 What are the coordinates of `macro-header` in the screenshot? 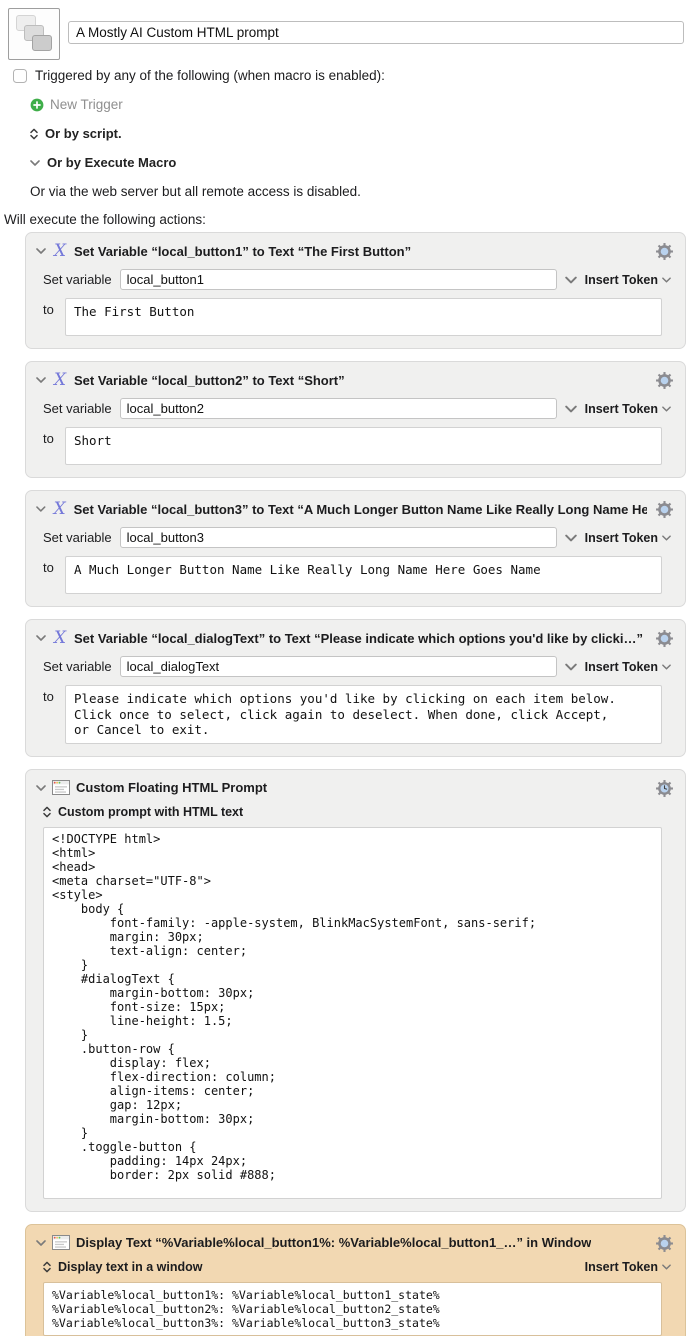 It's located at (345, 30).